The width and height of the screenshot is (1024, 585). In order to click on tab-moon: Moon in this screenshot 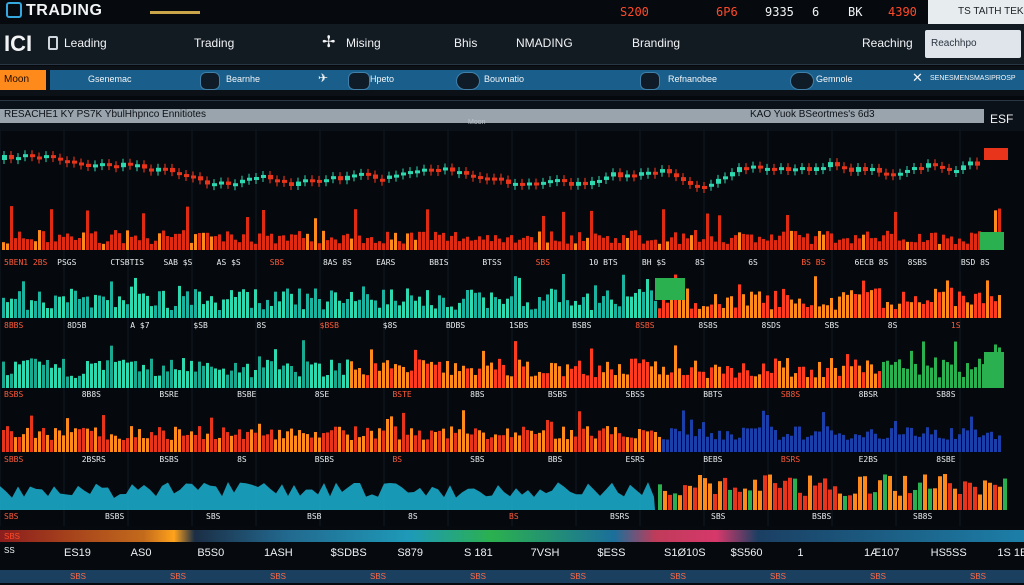, I will do `click(23, 80)`.